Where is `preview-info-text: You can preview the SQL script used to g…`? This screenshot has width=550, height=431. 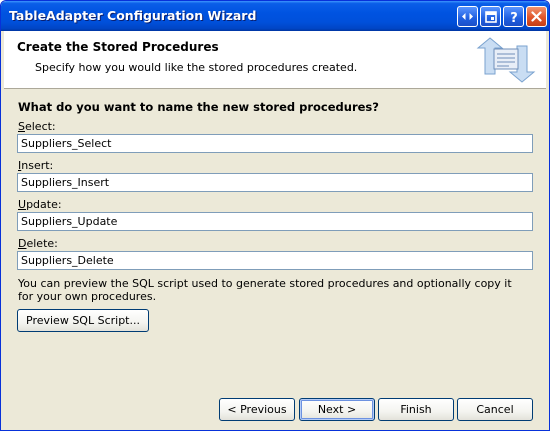
preview-info-text: You can preview the SQL script used to g… is located at coordinates (265, 290).